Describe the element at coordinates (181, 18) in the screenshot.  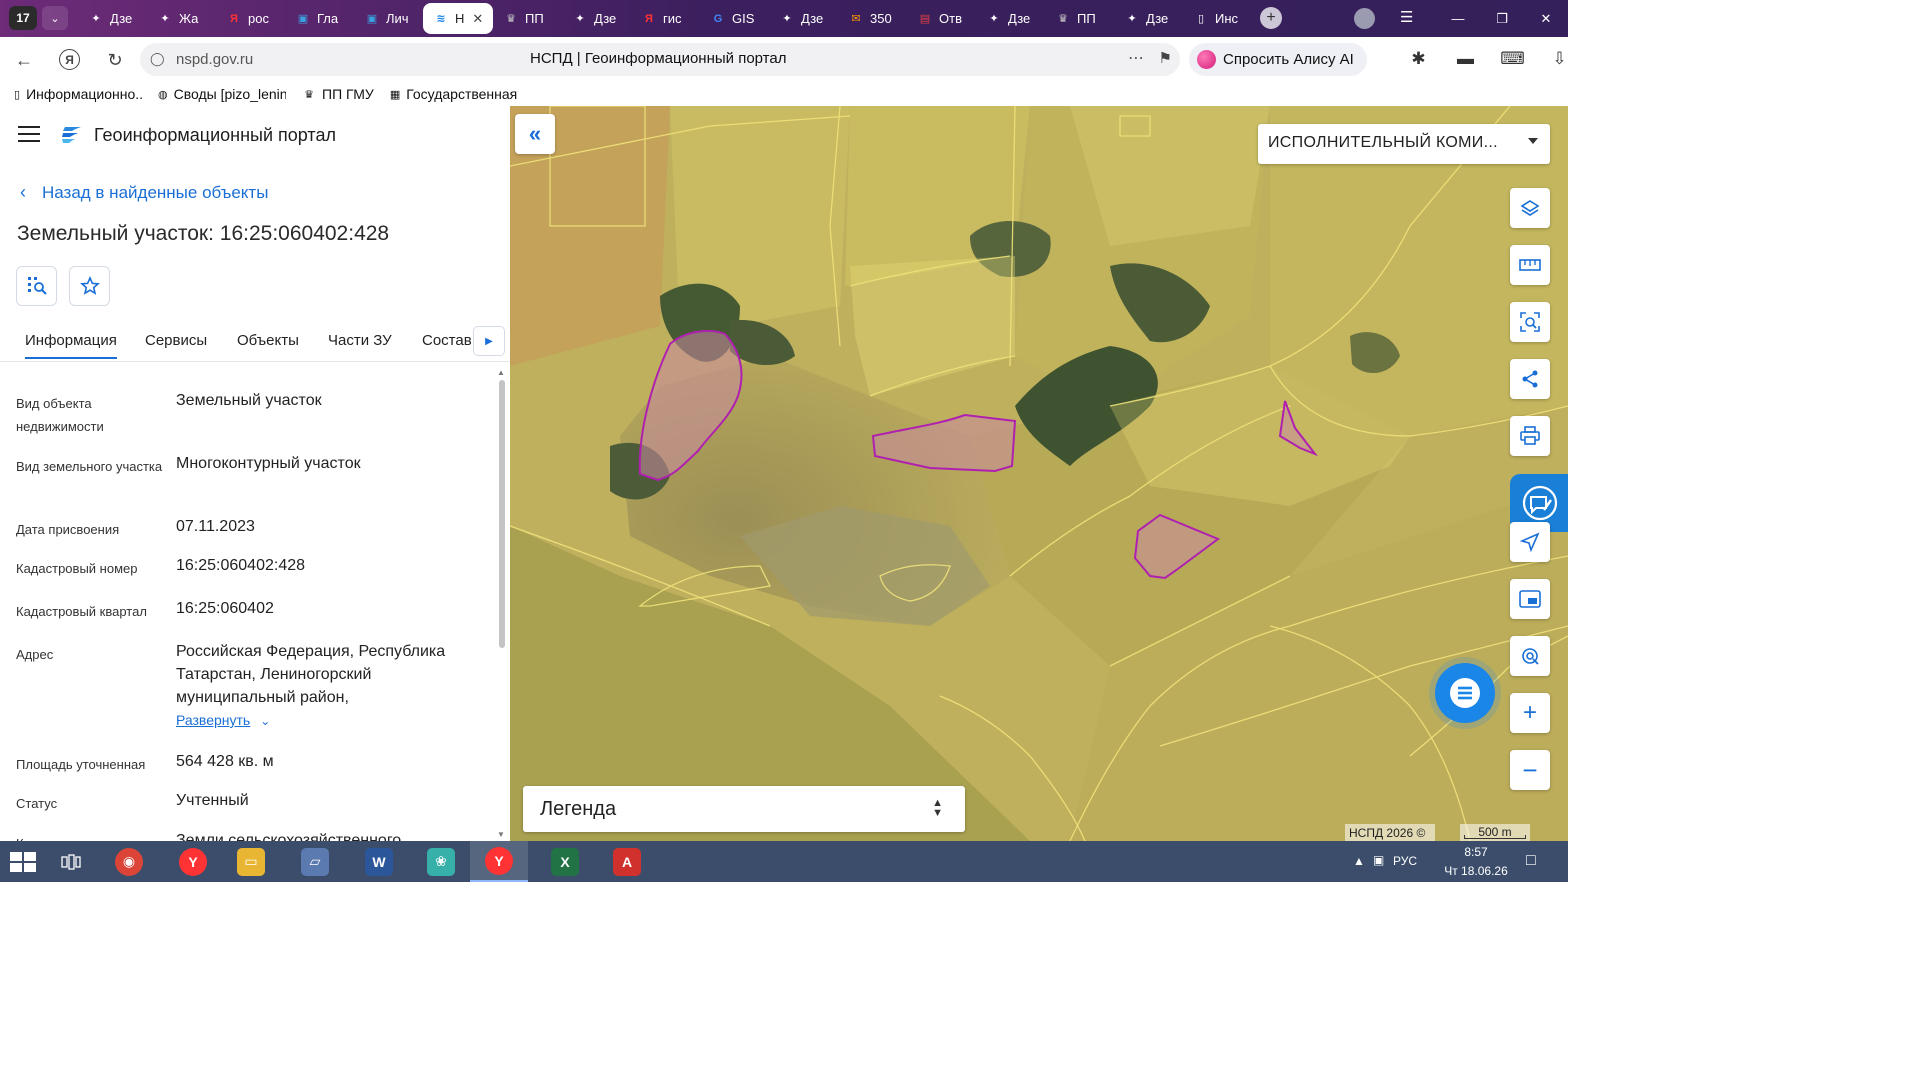
I see `browser-tab: ✦ Жа` at that location.